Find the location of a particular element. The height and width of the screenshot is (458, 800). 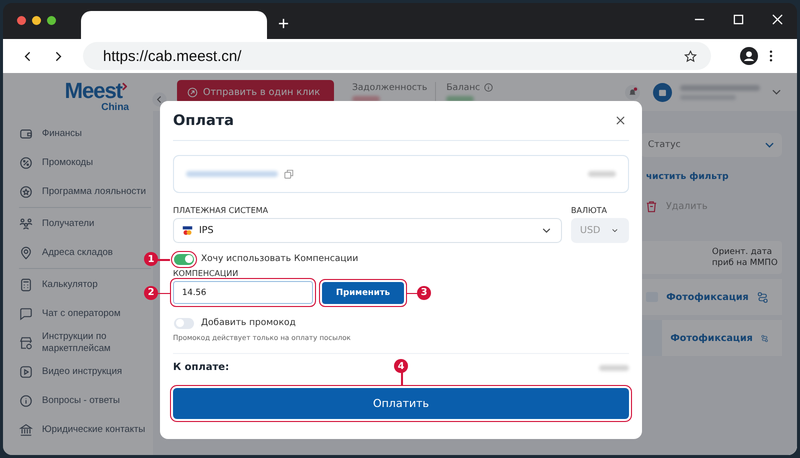

forward-icon is located at coordinates (58, 56).